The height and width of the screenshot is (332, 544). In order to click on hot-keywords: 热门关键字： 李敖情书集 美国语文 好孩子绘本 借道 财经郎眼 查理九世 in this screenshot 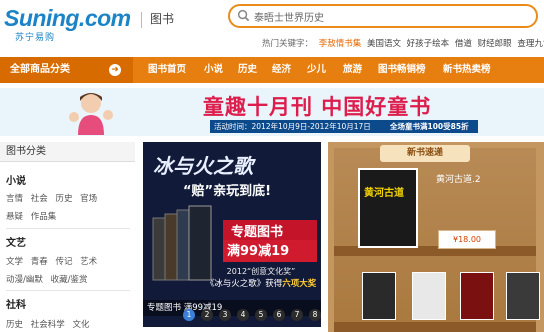, I will do `click(403, 43)`.